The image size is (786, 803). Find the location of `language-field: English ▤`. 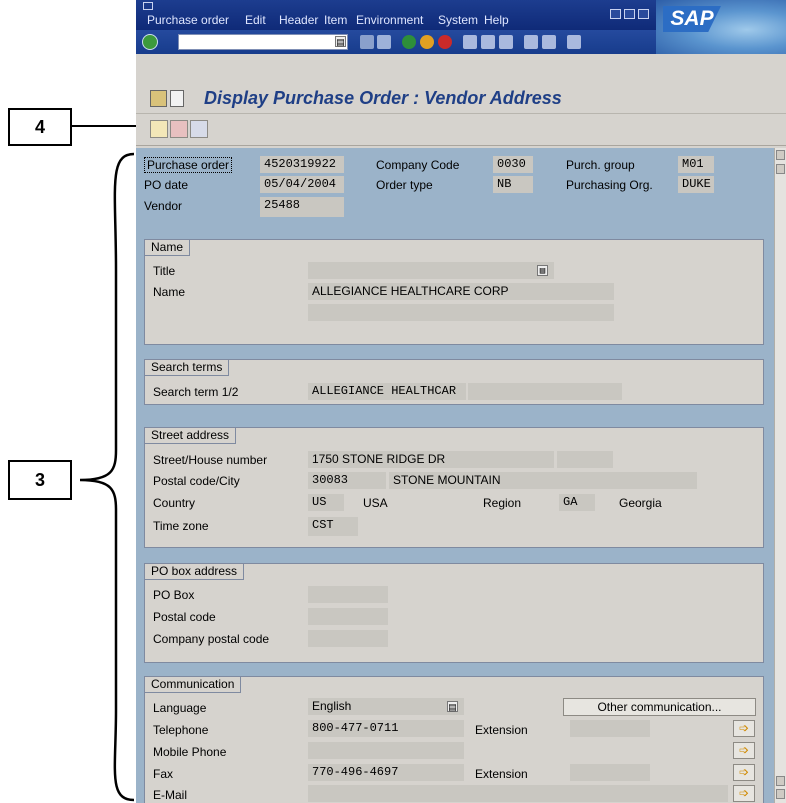

language-field: English ▤ is located at coordinates (386, 706).